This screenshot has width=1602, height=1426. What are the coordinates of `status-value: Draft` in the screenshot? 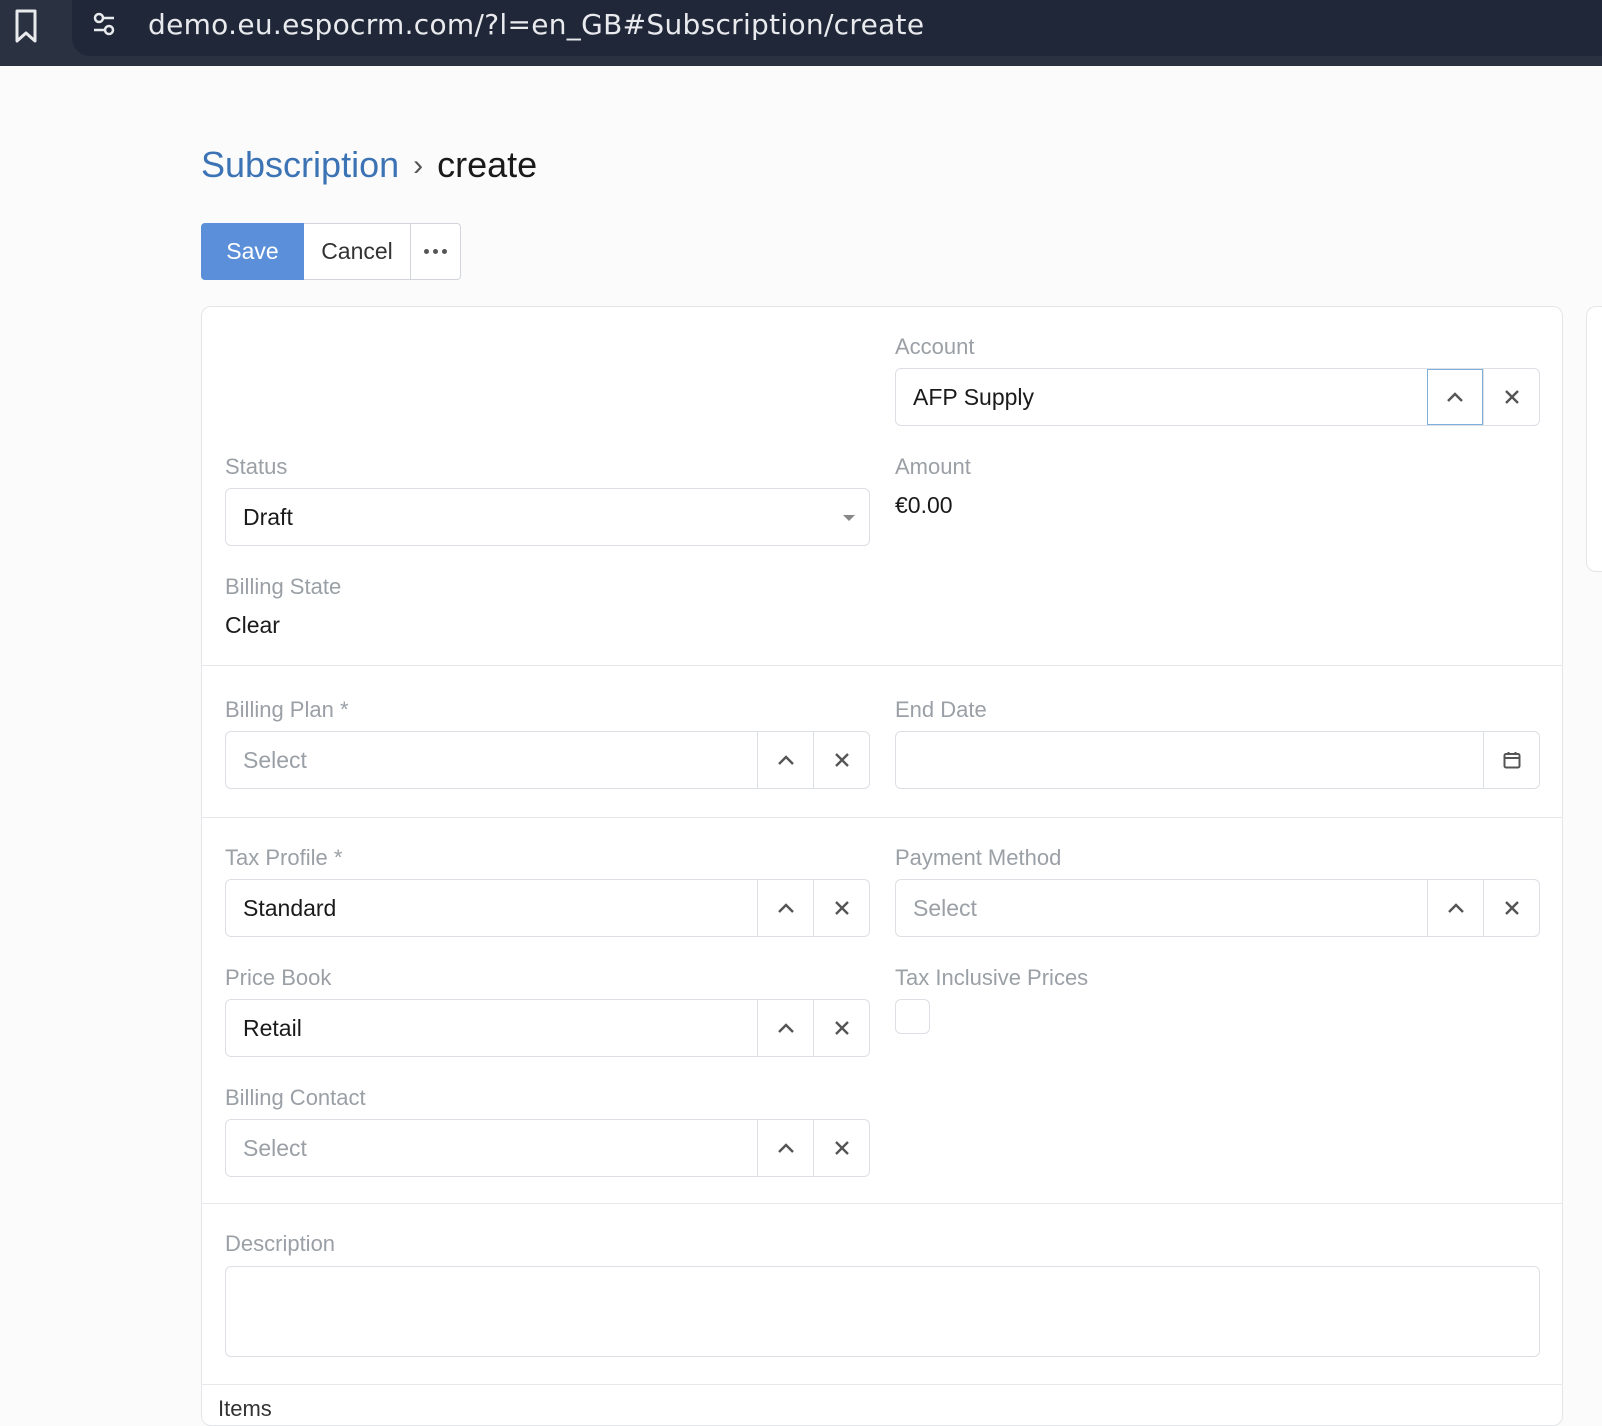 It's located at (268, 516).